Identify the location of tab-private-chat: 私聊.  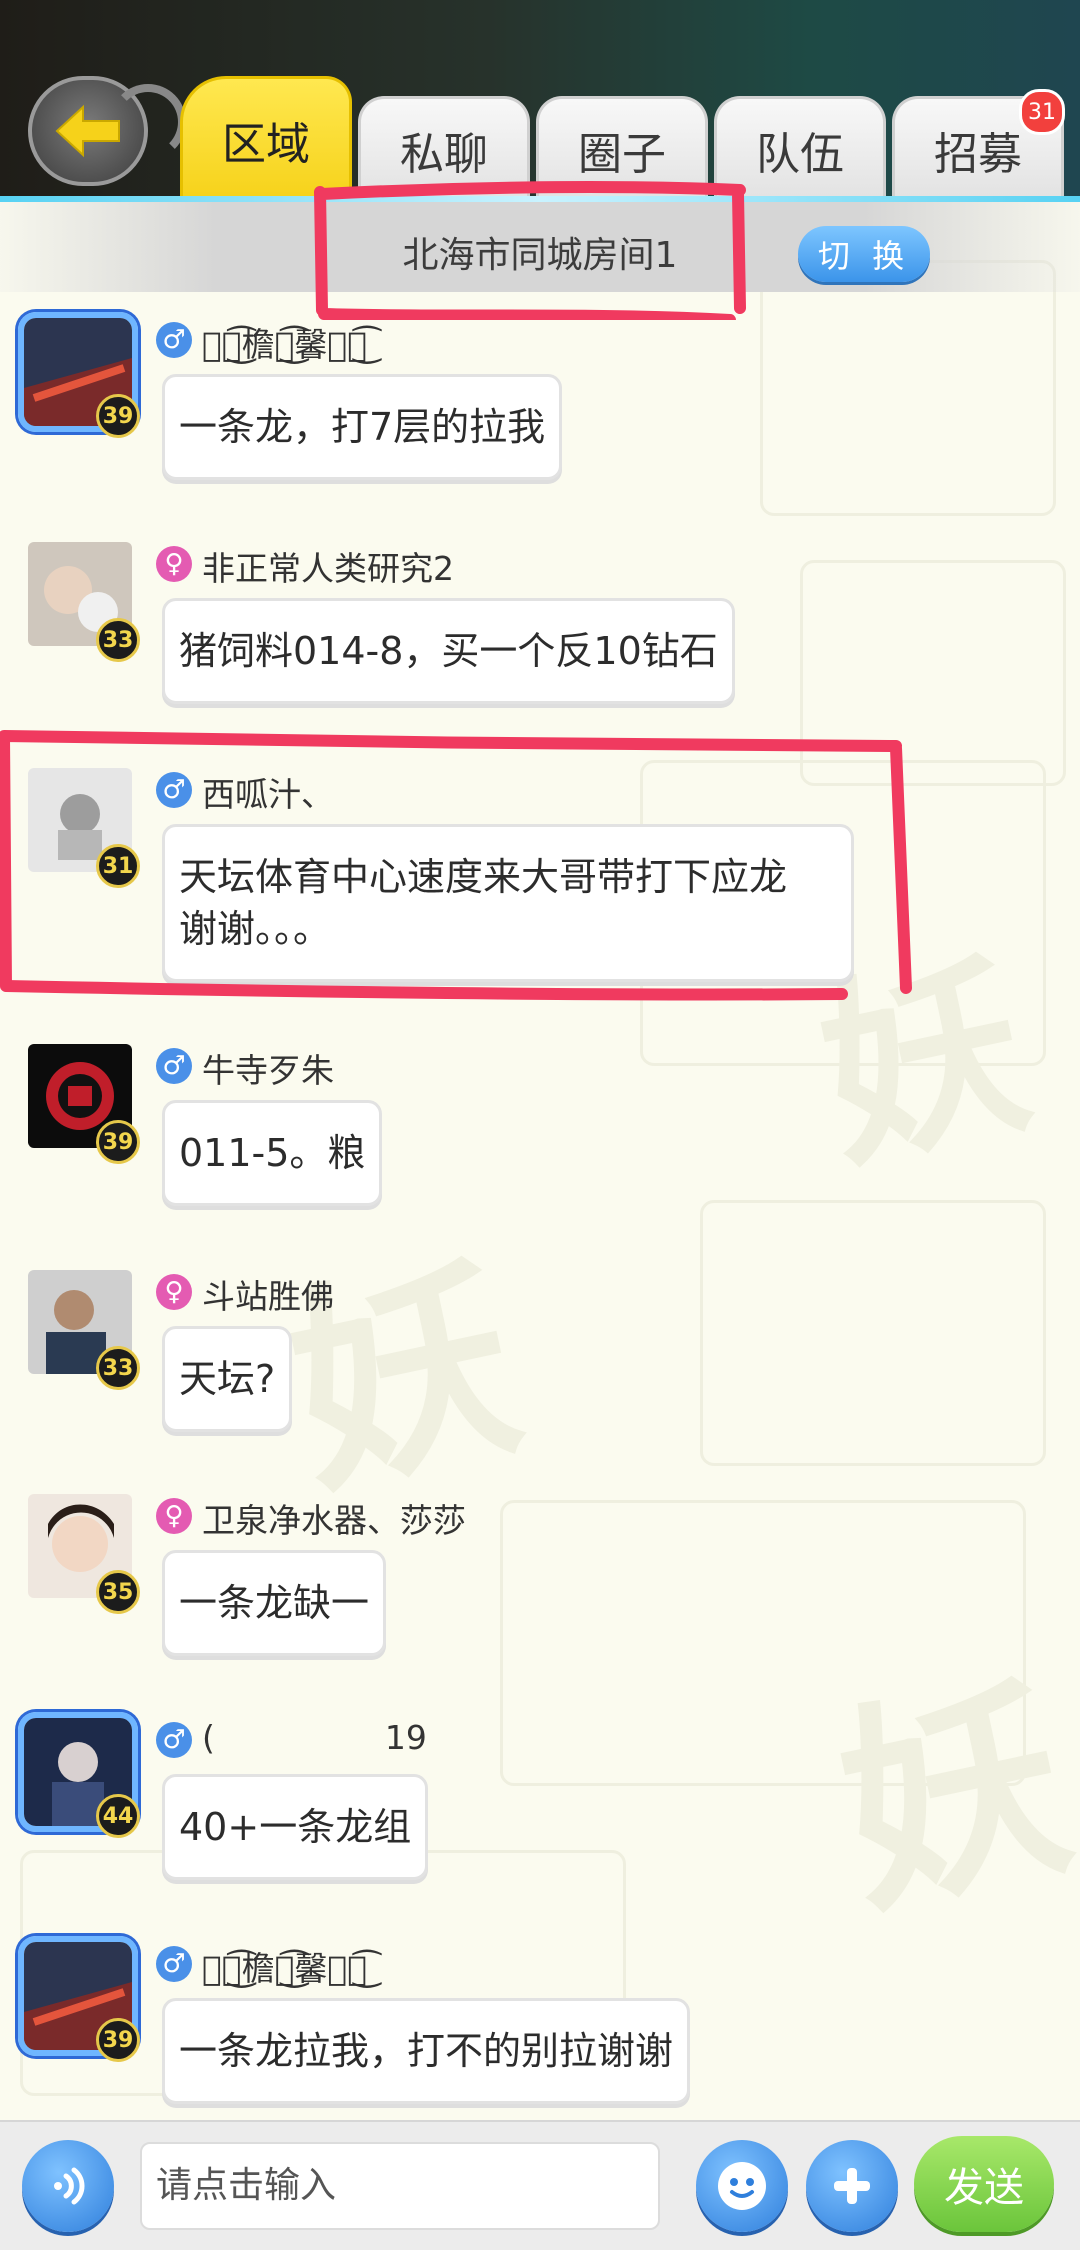
(444, 148).